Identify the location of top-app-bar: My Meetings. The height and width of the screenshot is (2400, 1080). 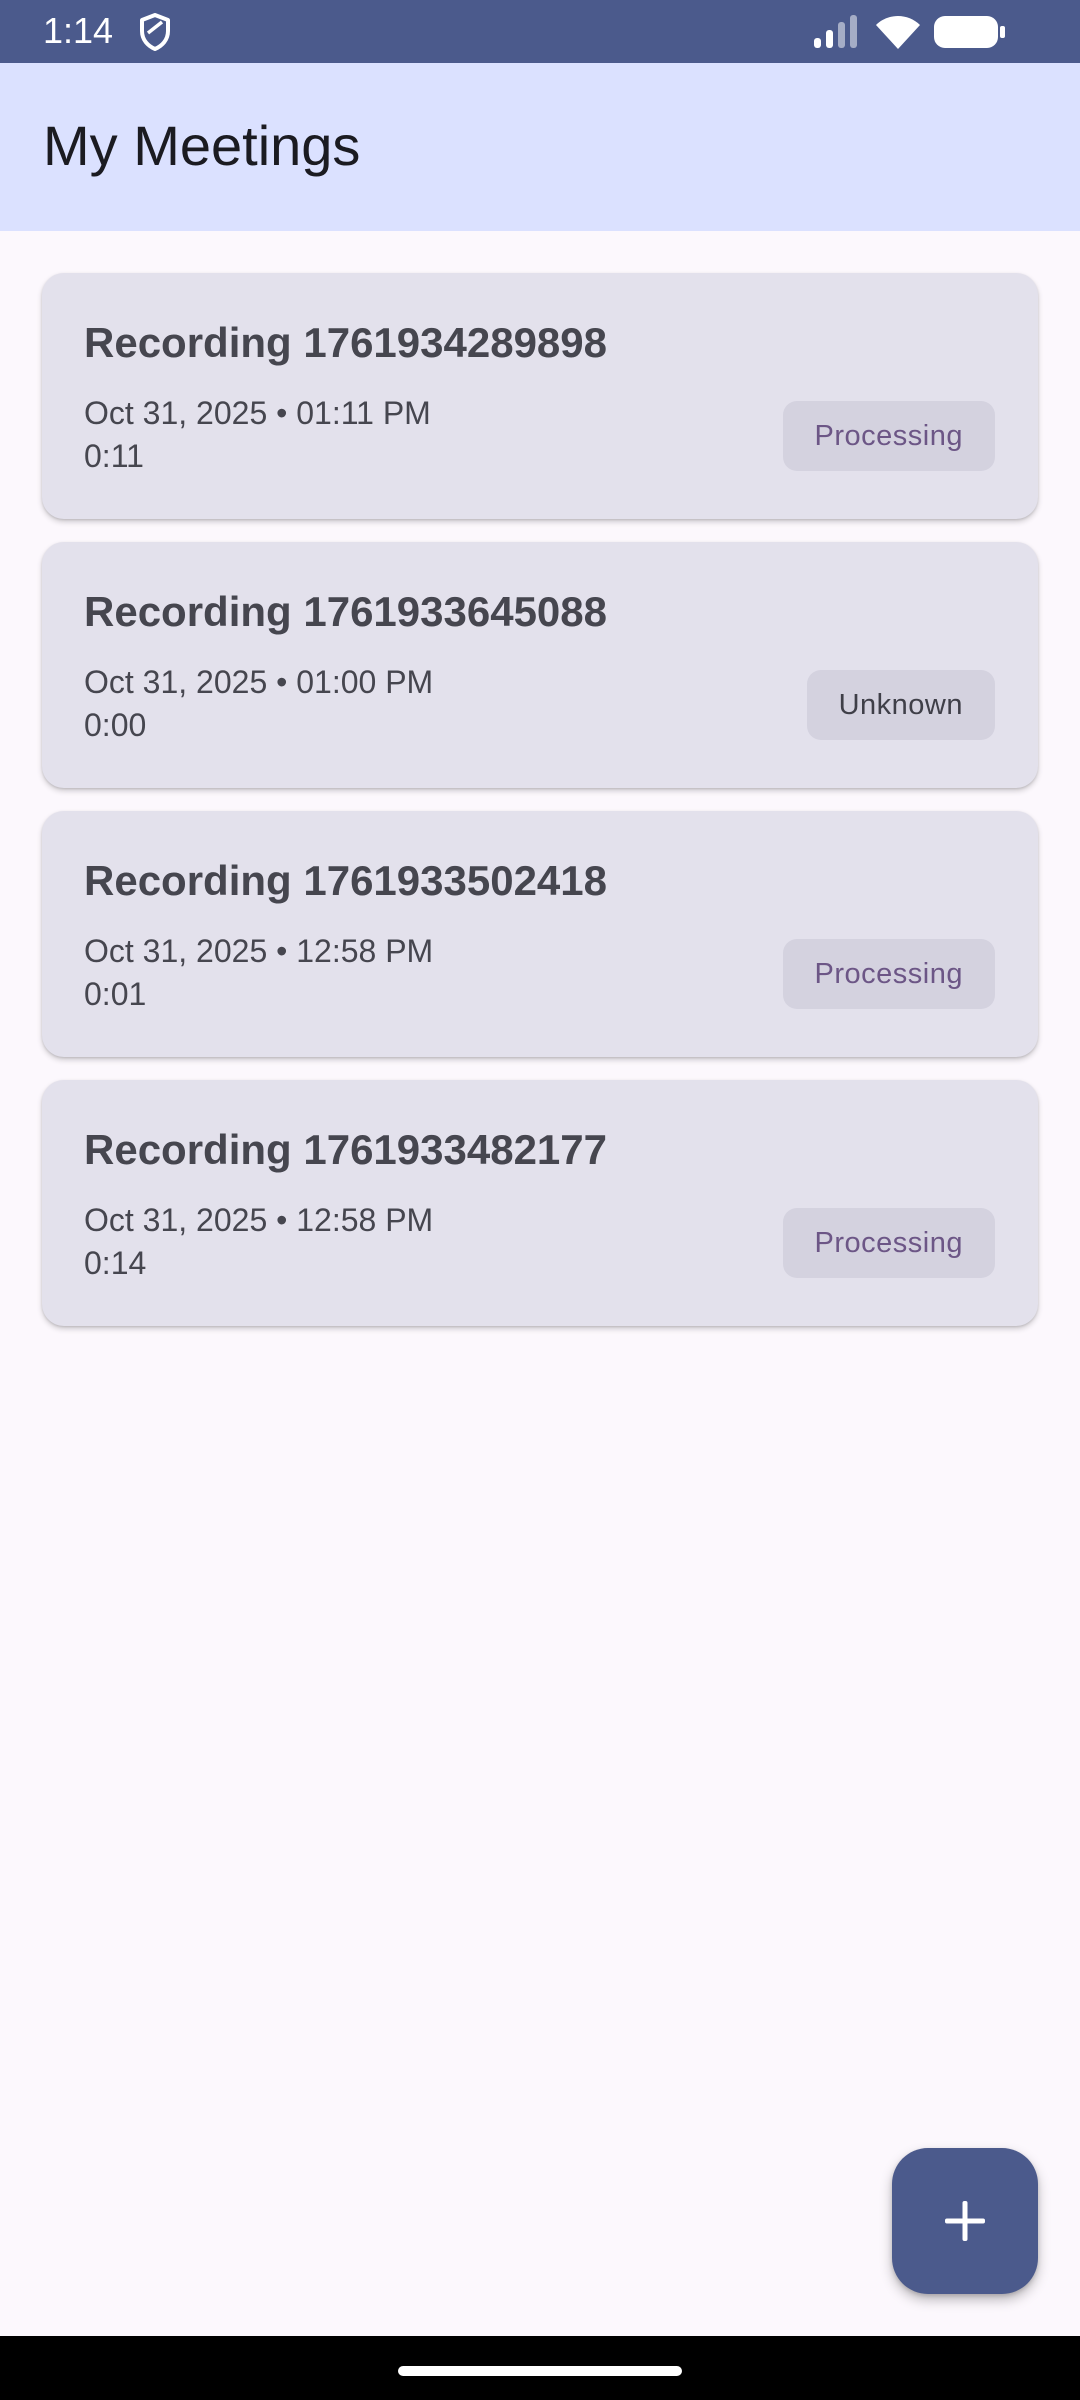
(540, 147).